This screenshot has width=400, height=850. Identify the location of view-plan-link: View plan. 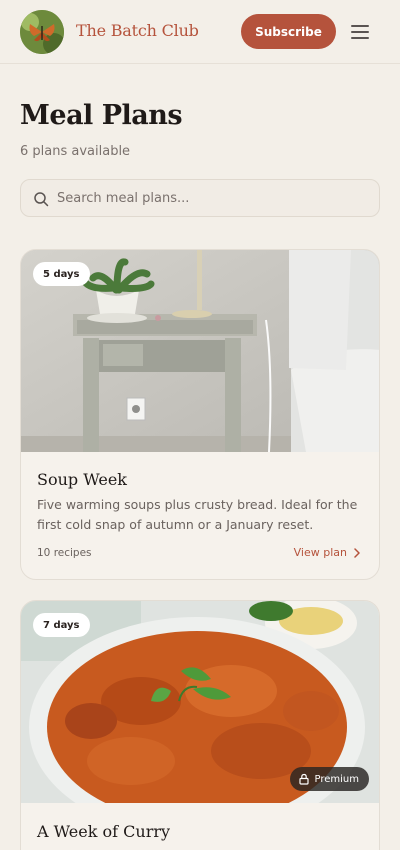
(327, 552).